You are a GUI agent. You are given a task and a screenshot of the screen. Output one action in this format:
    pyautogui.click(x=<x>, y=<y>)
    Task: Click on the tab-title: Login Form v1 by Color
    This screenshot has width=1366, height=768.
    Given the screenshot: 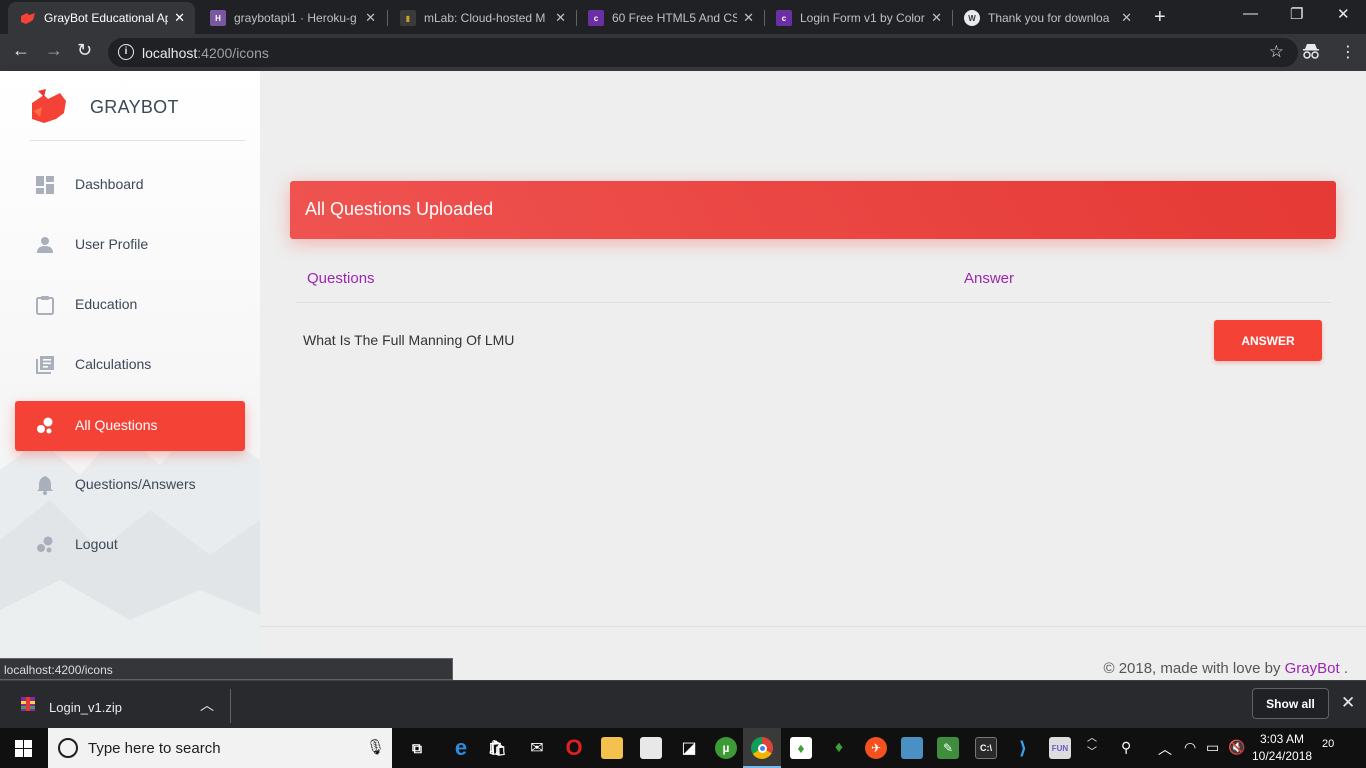 What is the action you would take?
    pyautogui.click(x=862, y=18)
    